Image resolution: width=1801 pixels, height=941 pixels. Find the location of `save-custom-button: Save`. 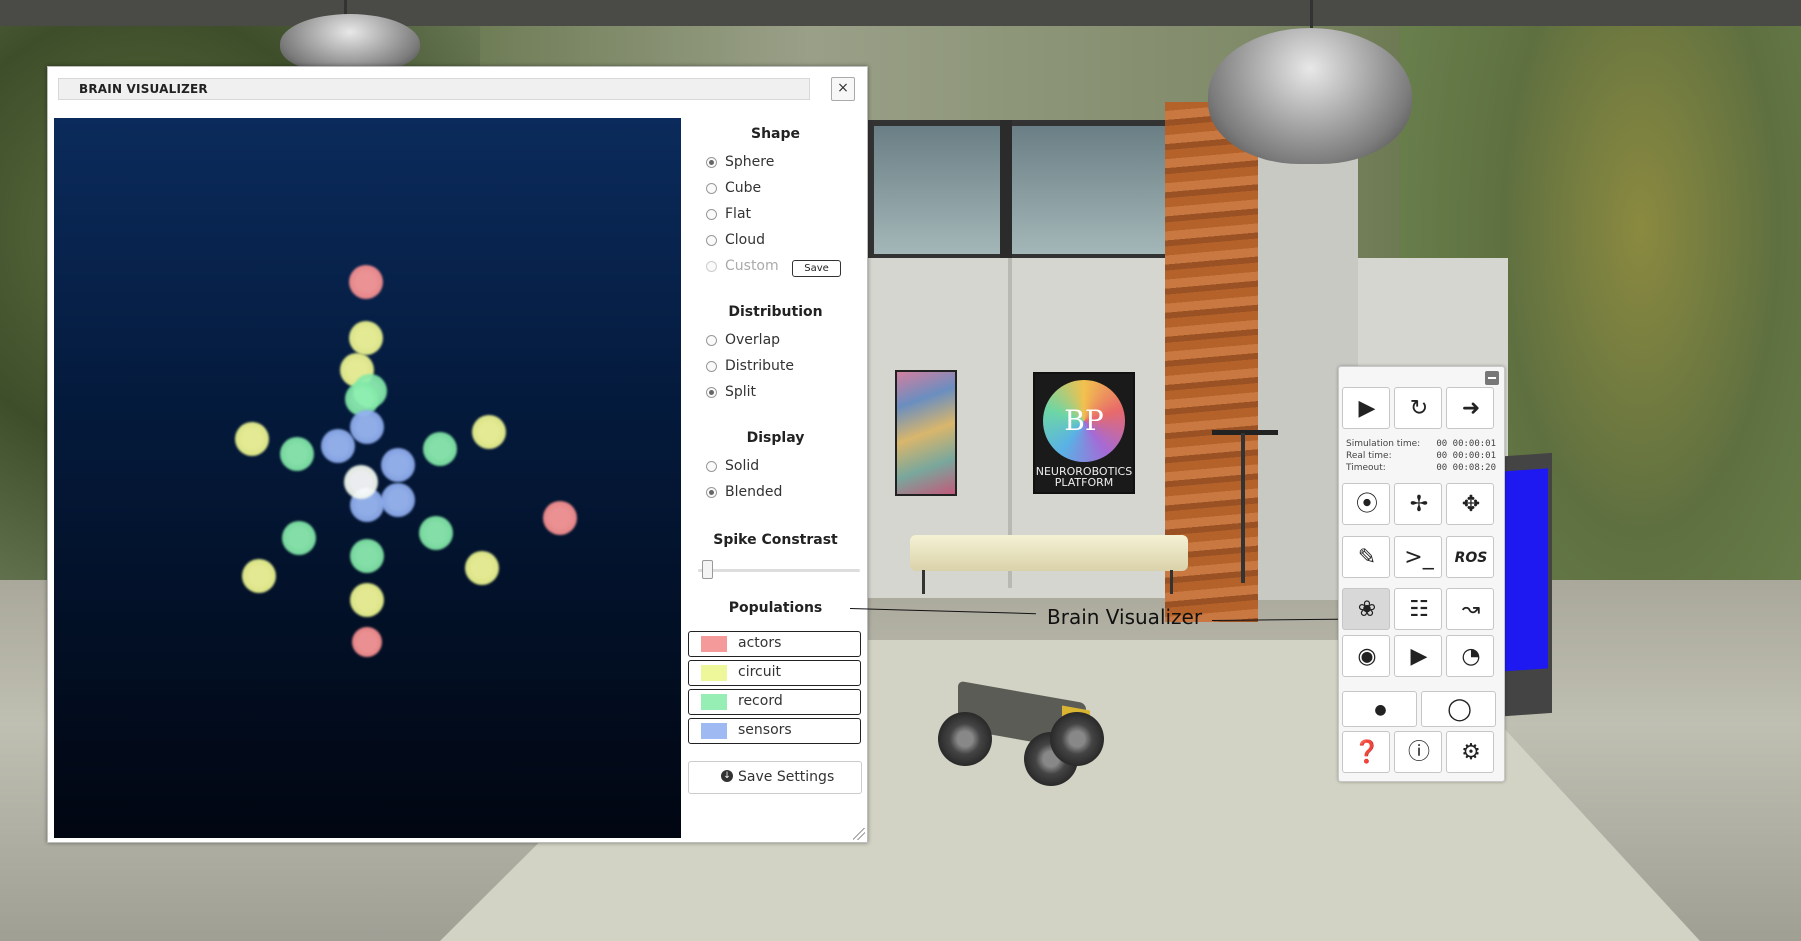

save-custom-button: Save is located at coordinates (816, 268).